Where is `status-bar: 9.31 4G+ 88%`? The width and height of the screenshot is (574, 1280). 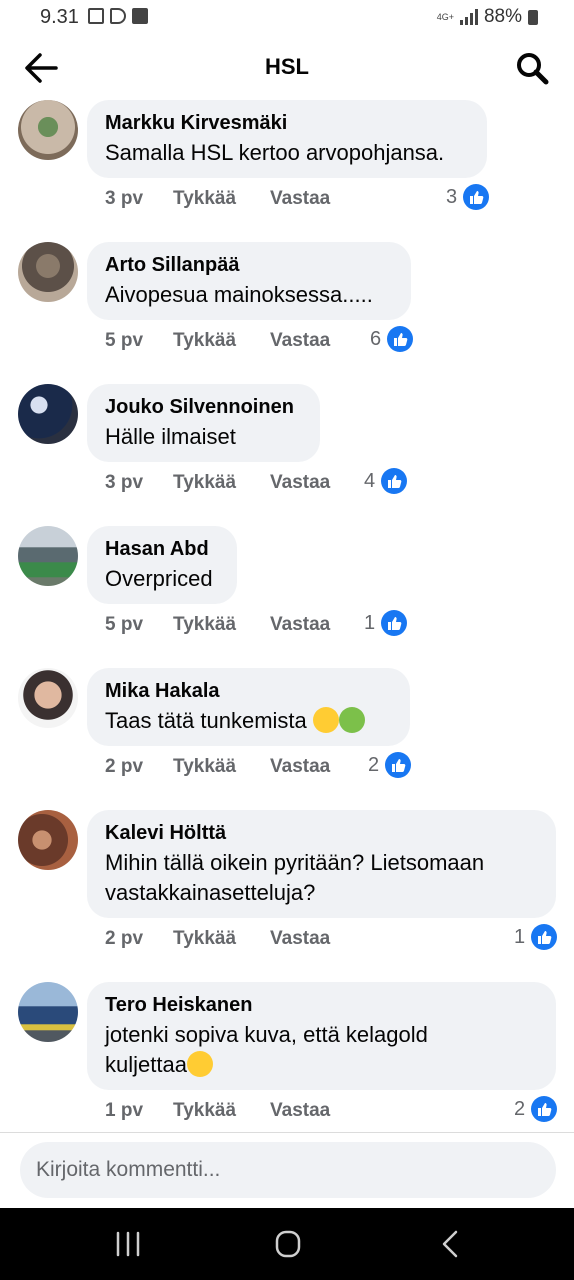
status-bar: 9.31 4G+ 88% is located at coordinates (287, 18).